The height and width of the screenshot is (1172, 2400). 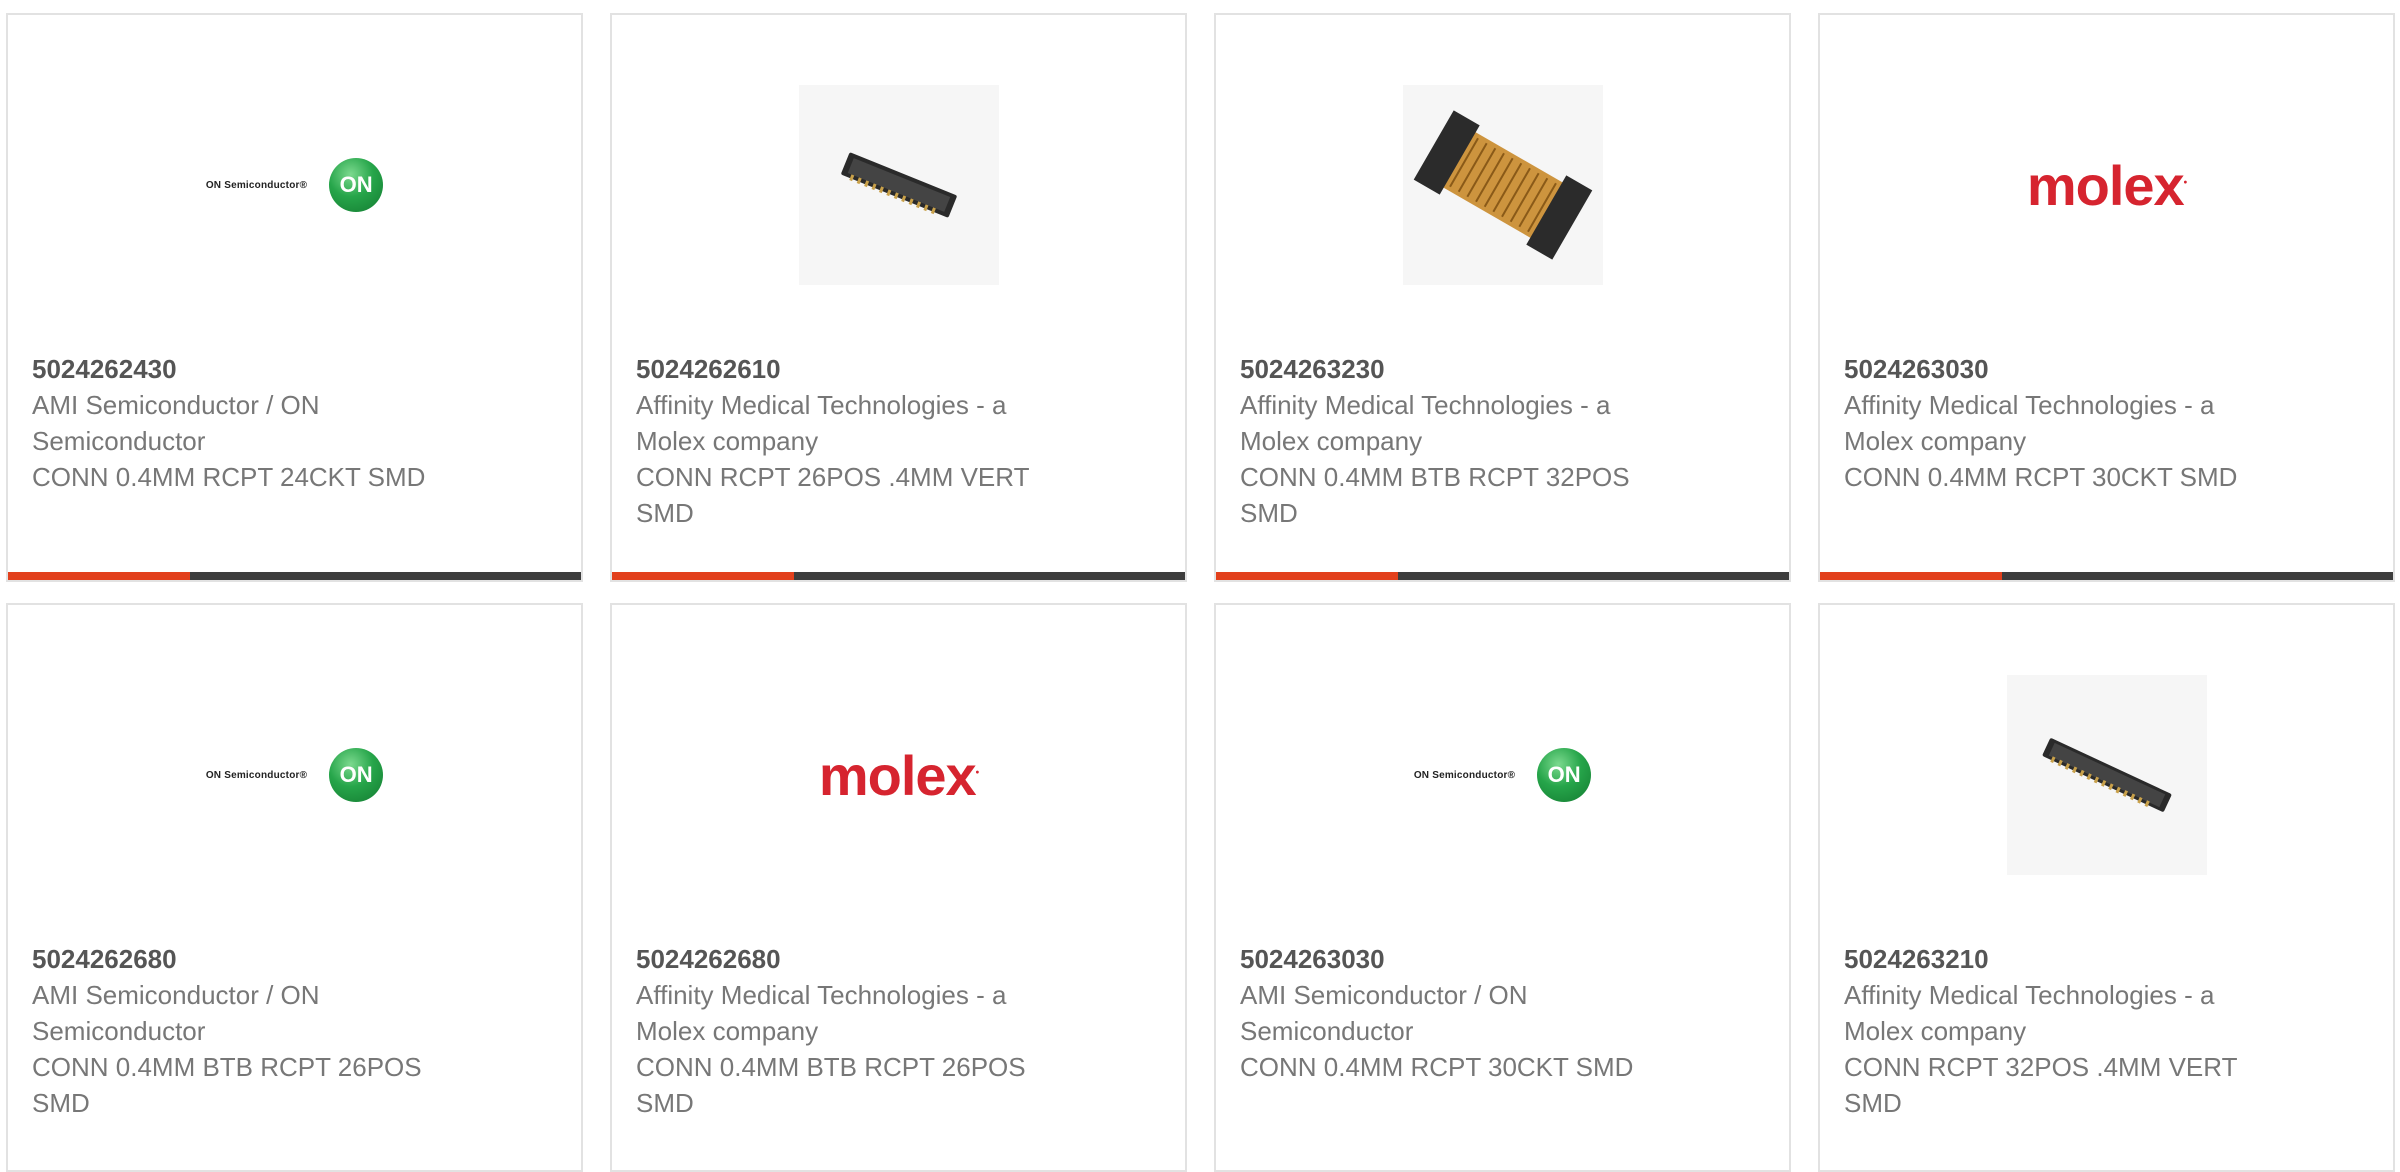 I want to click on part-number: 5024262610, so click(x=898, y=369).